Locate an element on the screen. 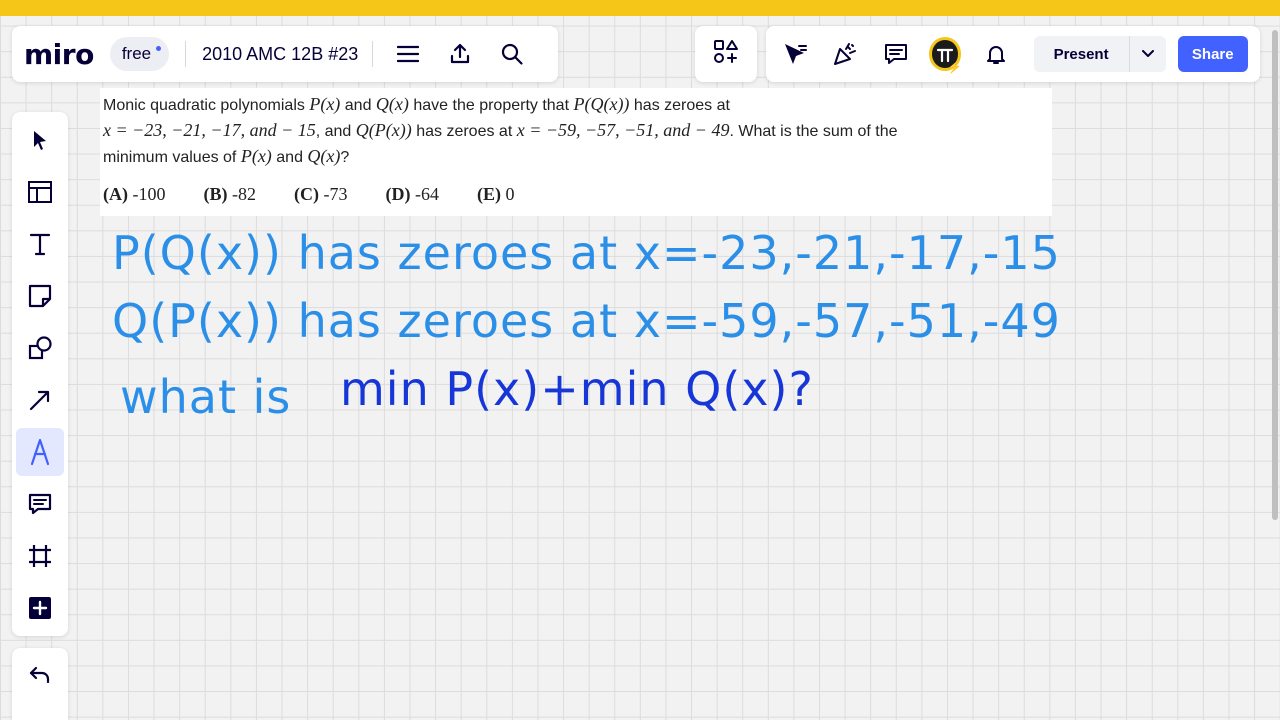 This screenshot has height=720, width=1280. undo-panel is located at coordinates (40, 684).